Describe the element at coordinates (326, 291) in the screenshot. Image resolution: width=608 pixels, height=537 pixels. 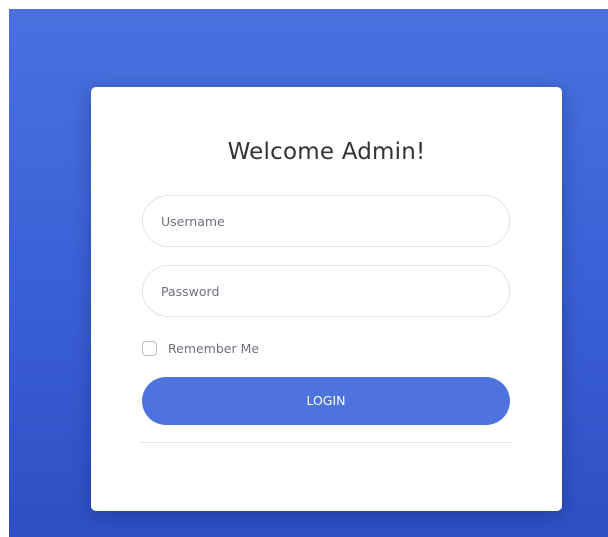
I see `password-input` at that location.